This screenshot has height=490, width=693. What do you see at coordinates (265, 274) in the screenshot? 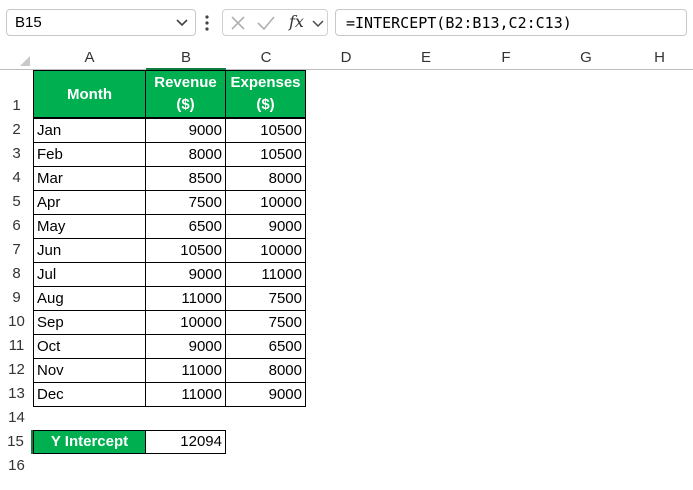
I see `cell-expenses: 11000` at bounding box center [265, 274].